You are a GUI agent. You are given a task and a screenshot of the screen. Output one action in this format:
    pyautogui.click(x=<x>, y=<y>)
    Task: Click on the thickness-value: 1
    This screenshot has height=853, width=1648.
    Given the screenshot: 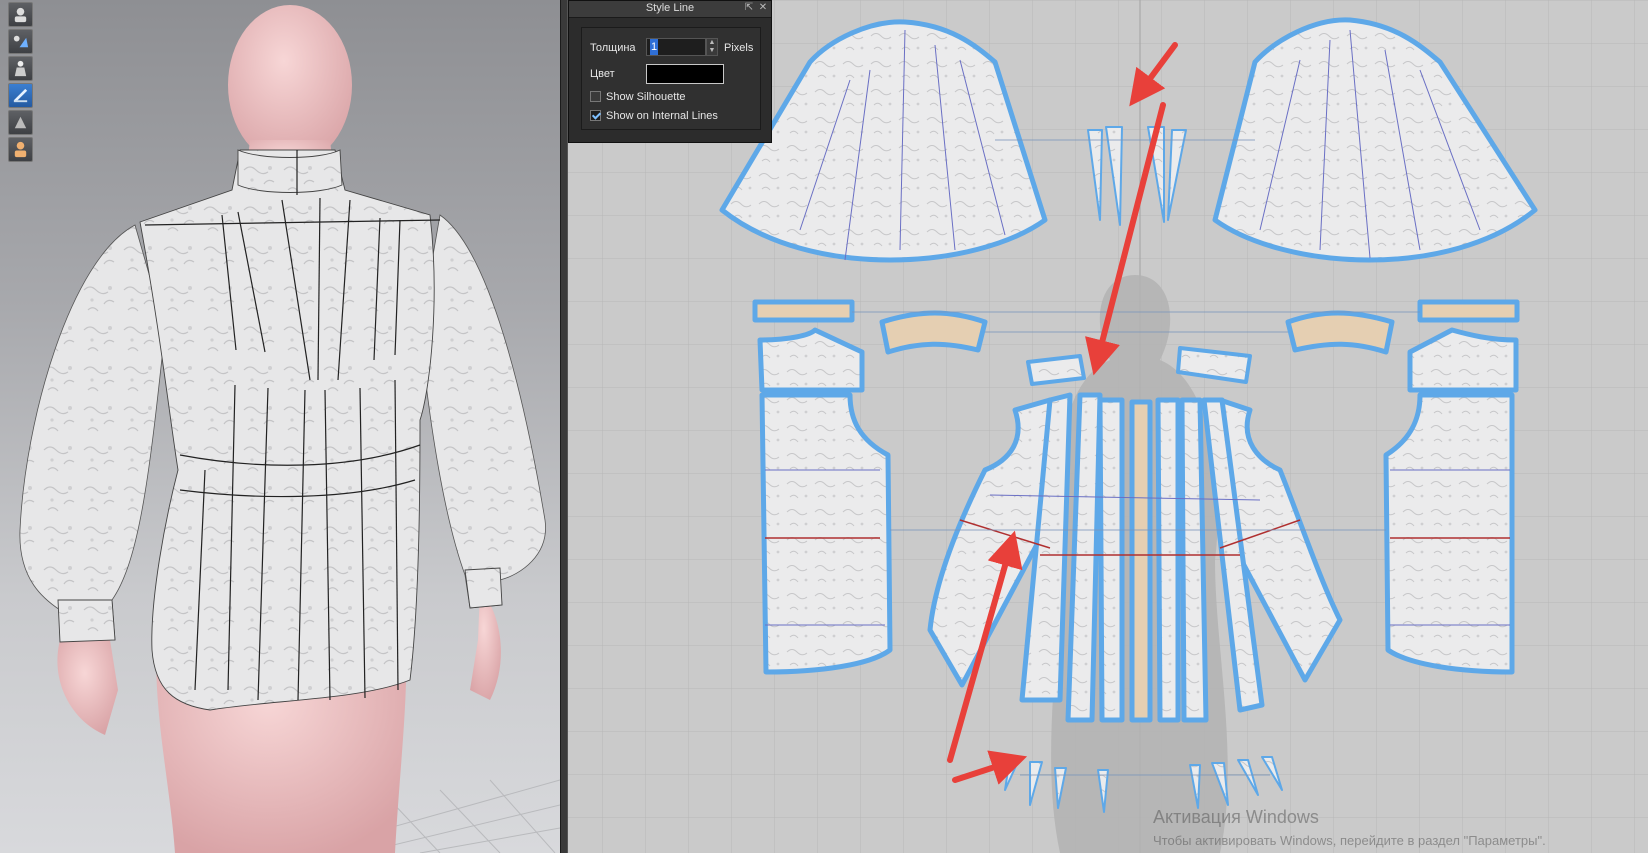 What is the action you would take?
    pyautogui.click(x=654, y=47)
    